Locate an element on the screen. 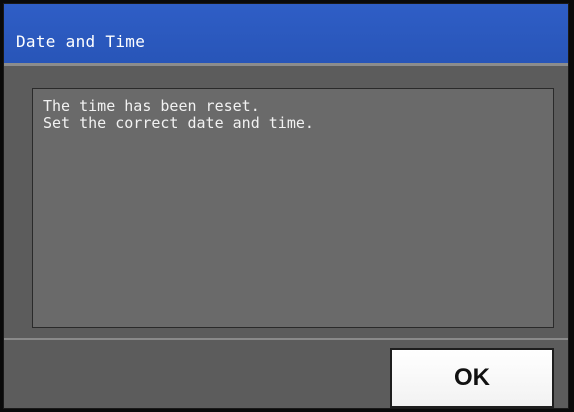  dialog-title: Date and Time is located at coordinates (81, 41).